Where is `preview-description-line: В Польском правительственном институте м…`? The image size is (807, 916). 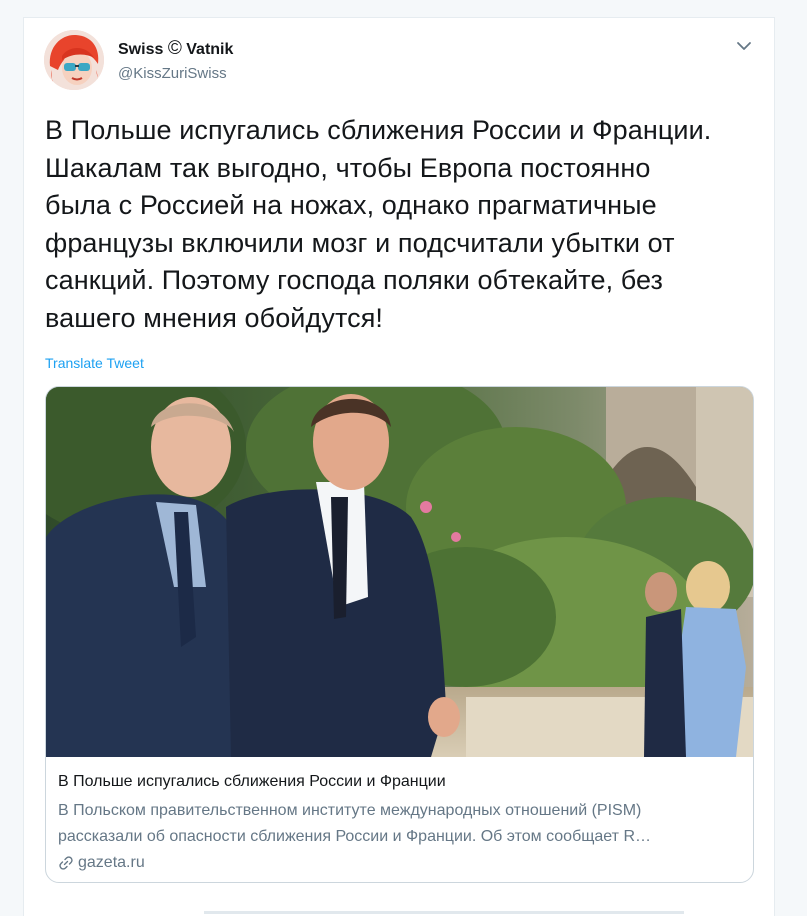
preview-description-line: В Польском правительственном институте м… is located at coordinates (350, 810).